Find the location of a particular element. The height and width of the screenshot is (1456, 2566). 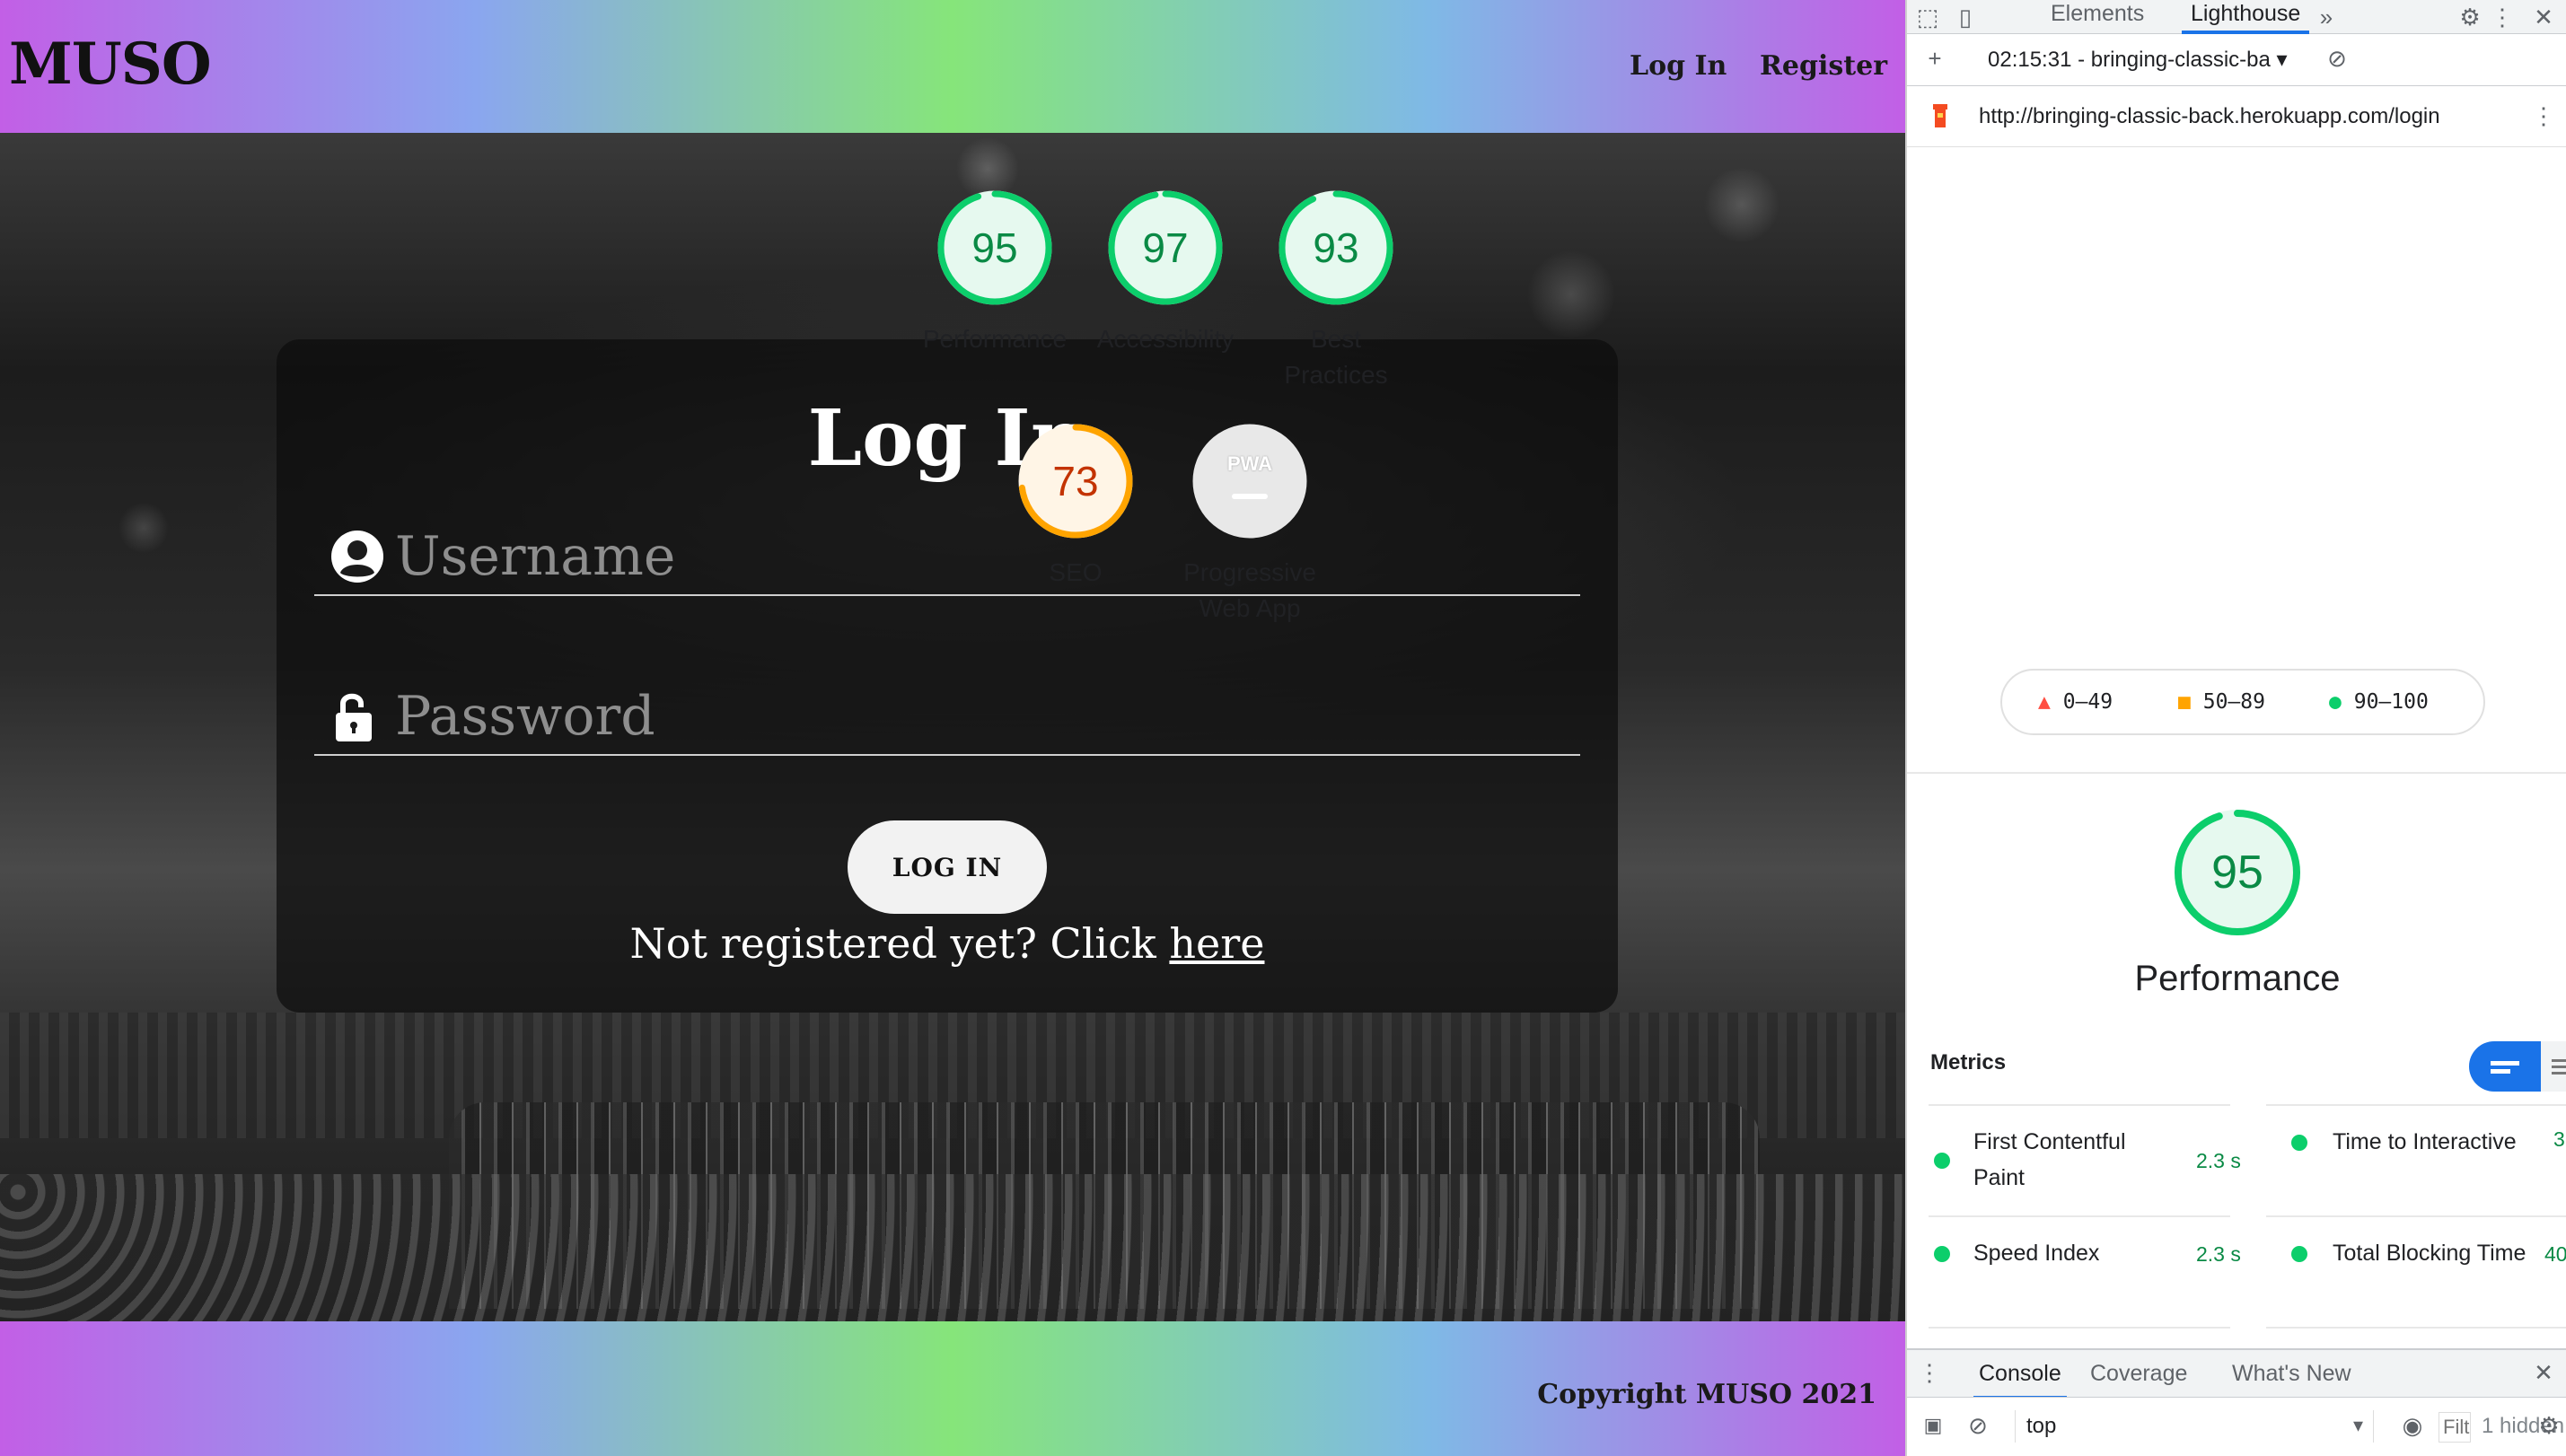

drawer-tab-whats-new: What's New is located at coordinates (2291, 1374).